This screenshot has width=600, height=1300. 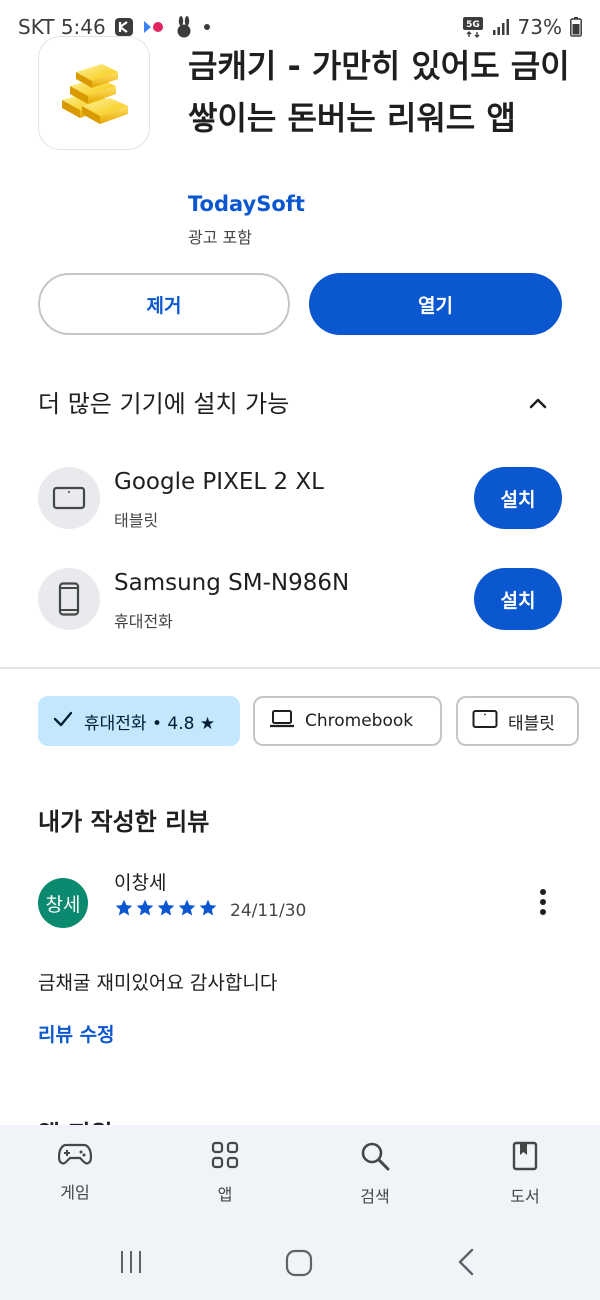 I want to click on rating-stars, so click(x=166, y=908).